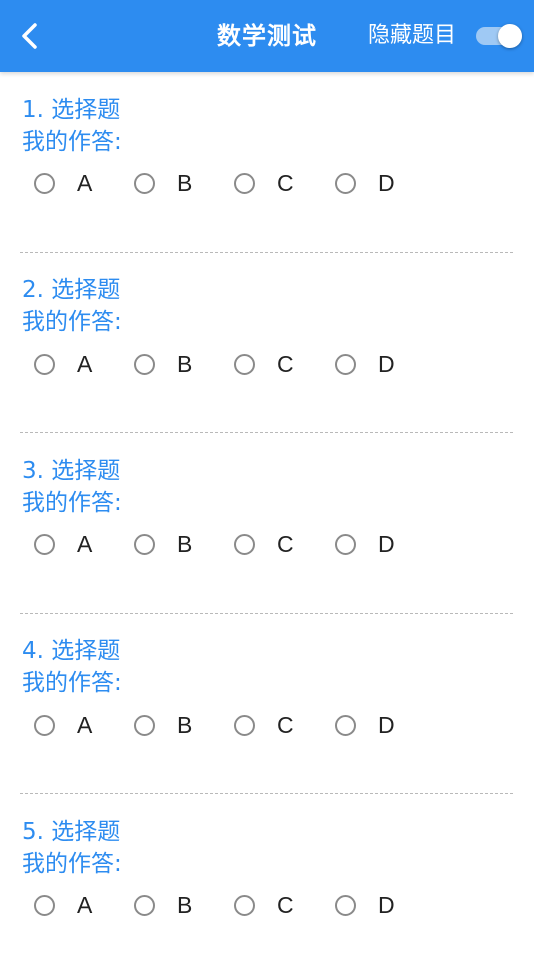 Image resolution: width=534 pixels, height=975 pixels. I want to click on question-title: 4. 选择题, so click(71, 651).